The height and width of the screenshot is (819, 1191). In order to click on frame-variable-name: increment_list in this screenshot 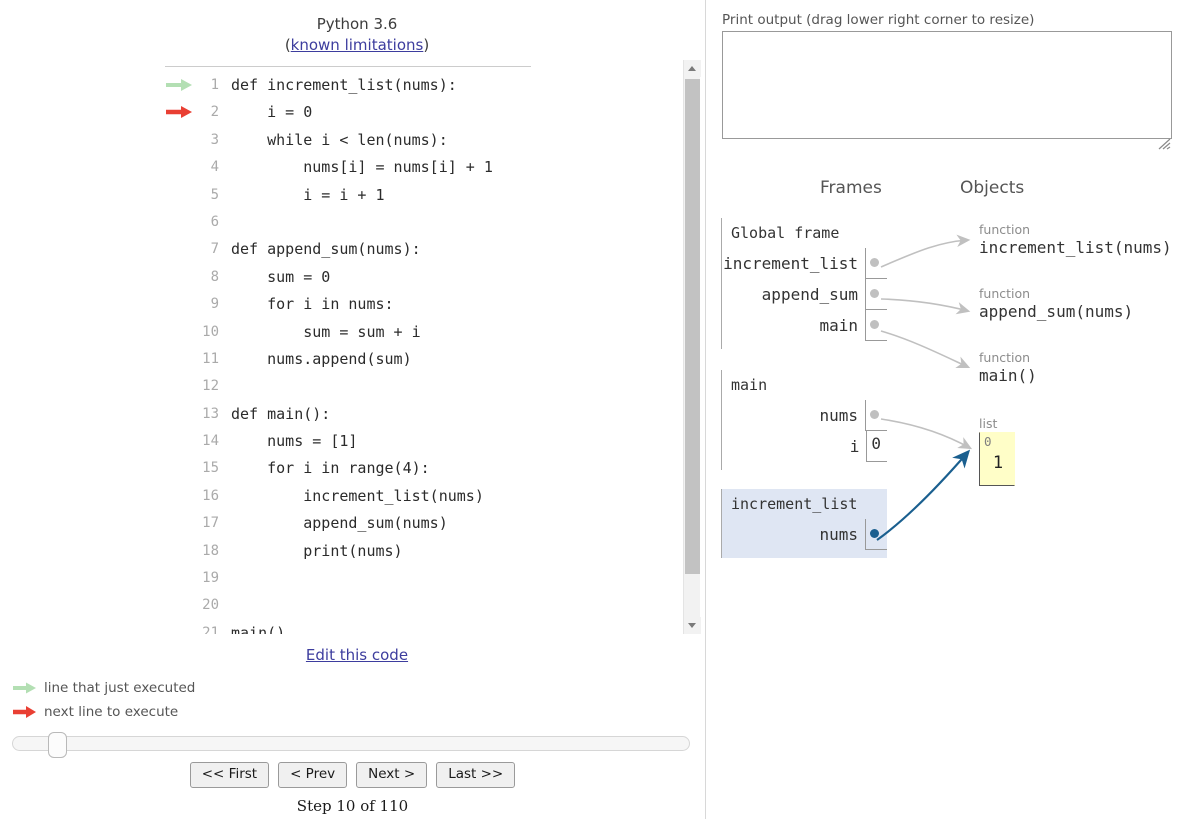, I will do `click(790, 263)`.